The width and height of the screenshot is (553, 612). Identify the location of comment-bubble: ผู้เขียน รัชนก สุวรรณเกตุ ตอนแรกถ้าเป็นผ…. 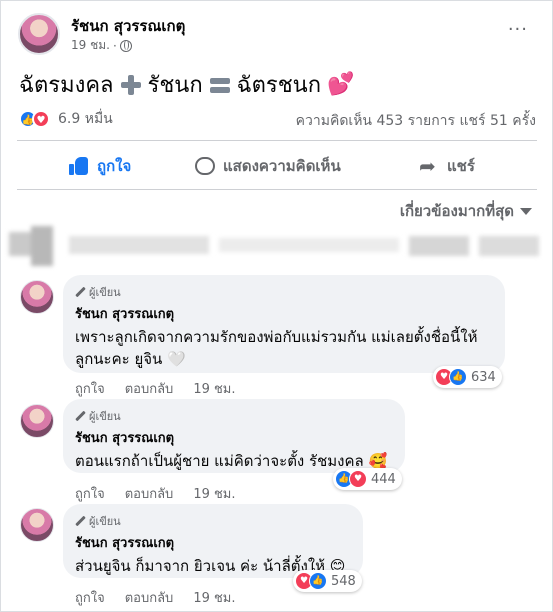
(234, 436).